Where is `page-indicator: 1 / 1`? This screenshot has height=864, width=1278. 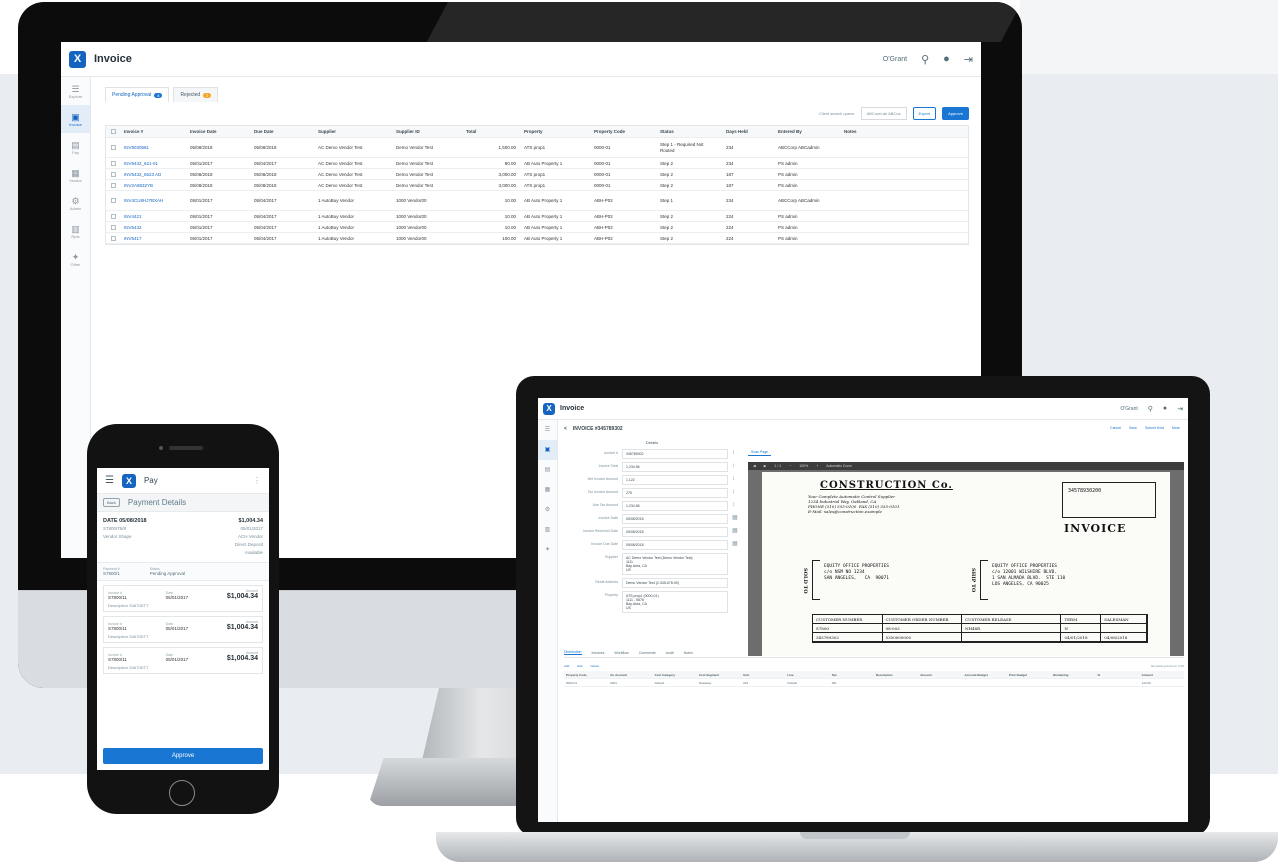 page-indicator: 1 / 1 is located at coordinates (777, 466).